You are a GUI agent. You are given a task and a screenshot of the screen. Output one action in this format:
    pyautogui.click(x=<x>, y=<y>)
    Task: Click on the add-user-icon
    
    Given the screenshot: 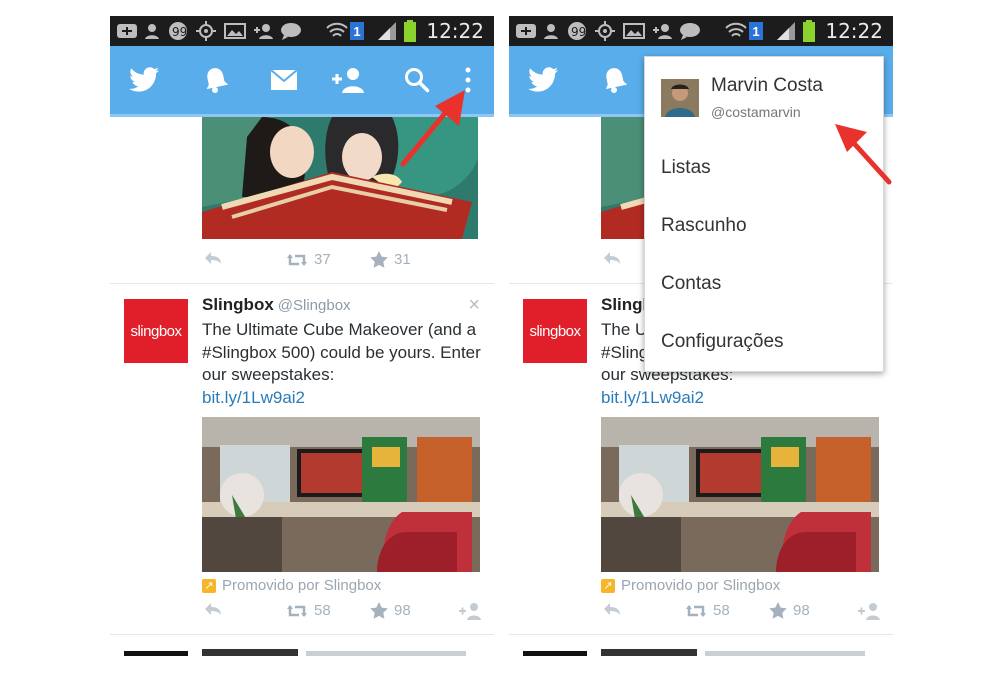 What is the action you would take?
    pyautogui.click(x=348, y=80)
    